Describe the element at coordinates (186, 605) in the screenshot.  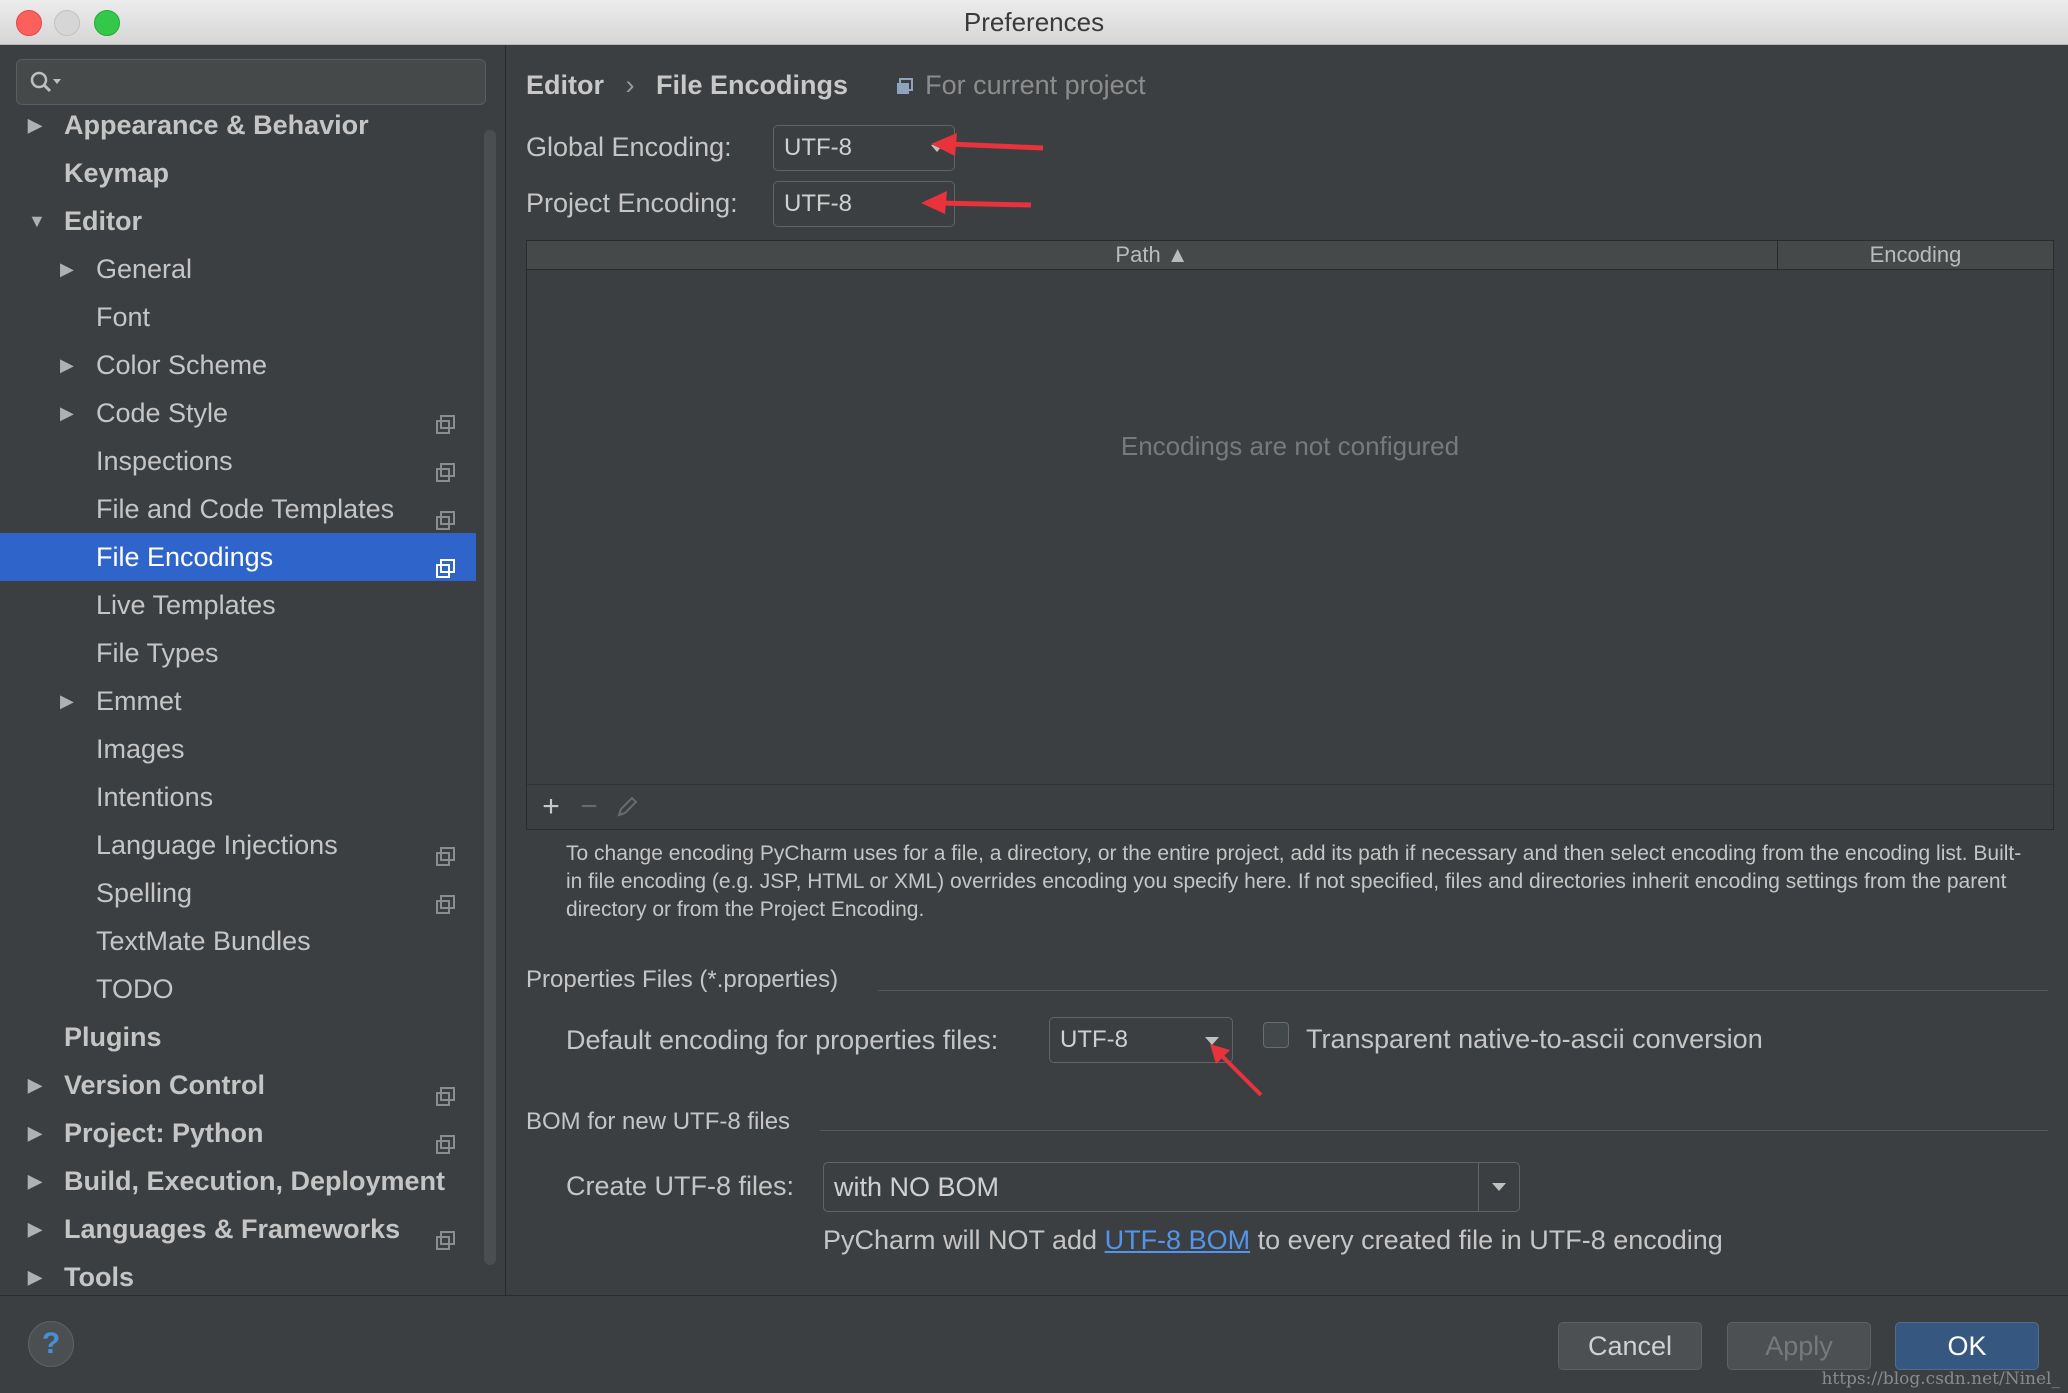
I see `sidebar-item-label: Live Templates` at that location.